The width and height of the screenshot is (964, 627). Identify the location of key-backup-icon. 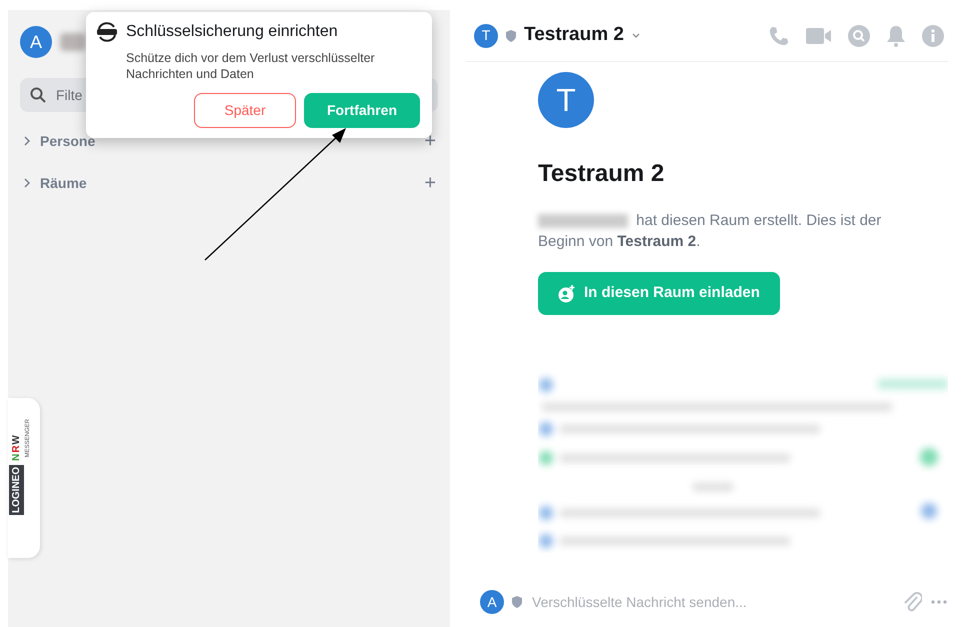
(107, 32).